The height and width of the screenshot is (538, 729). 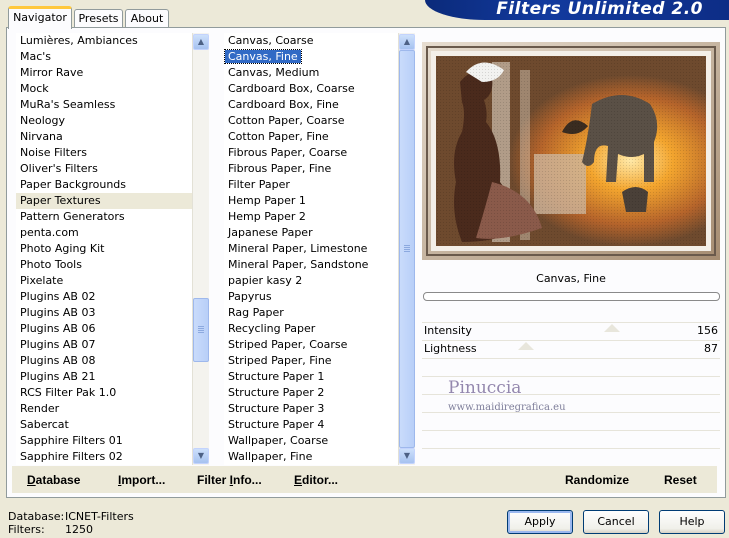 What do you see at coordinates (104, 169) in the screenshot?
I see `list-item: Oliver's Filters` at bounding box center [104, 169].